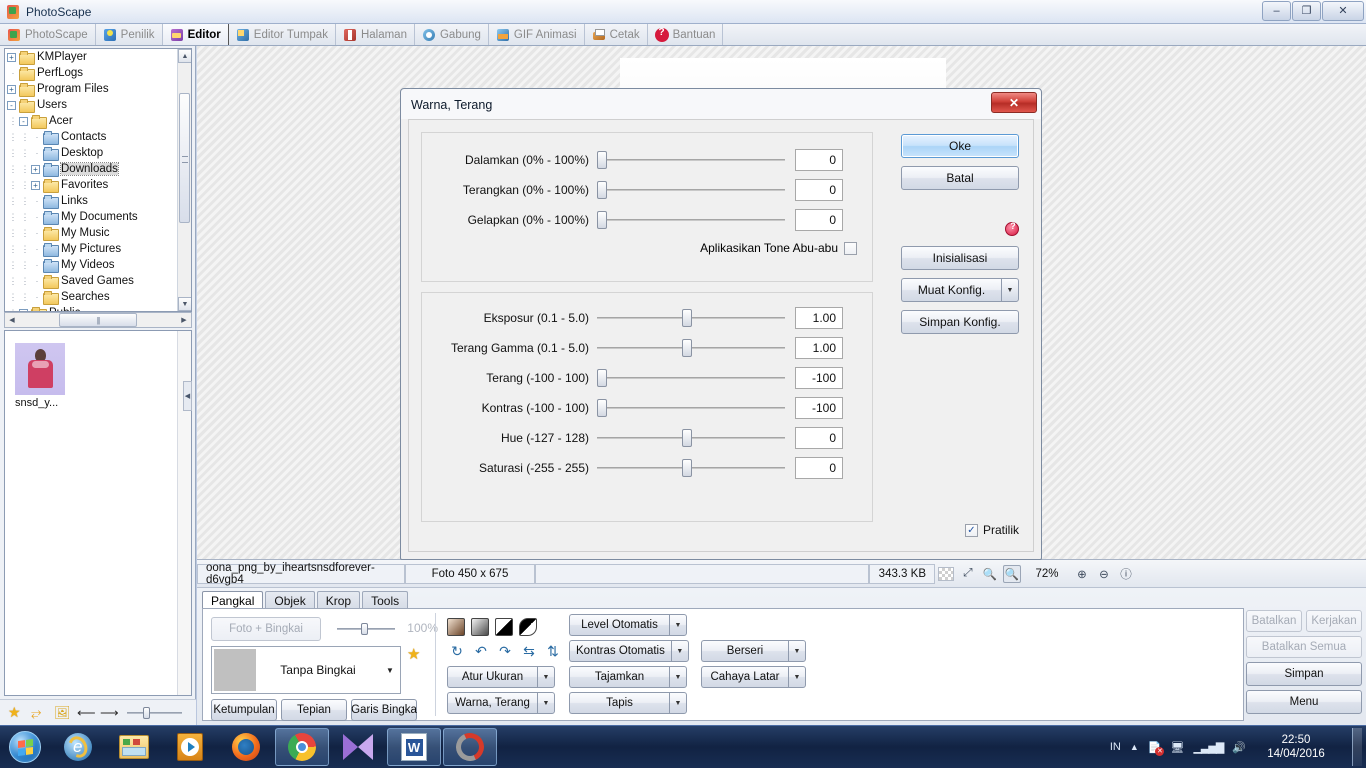 The height and width of the screenshot is (768, 1366). I want to click on frame-selector: Tanpa Bingkai ▼, so click(306, 670).